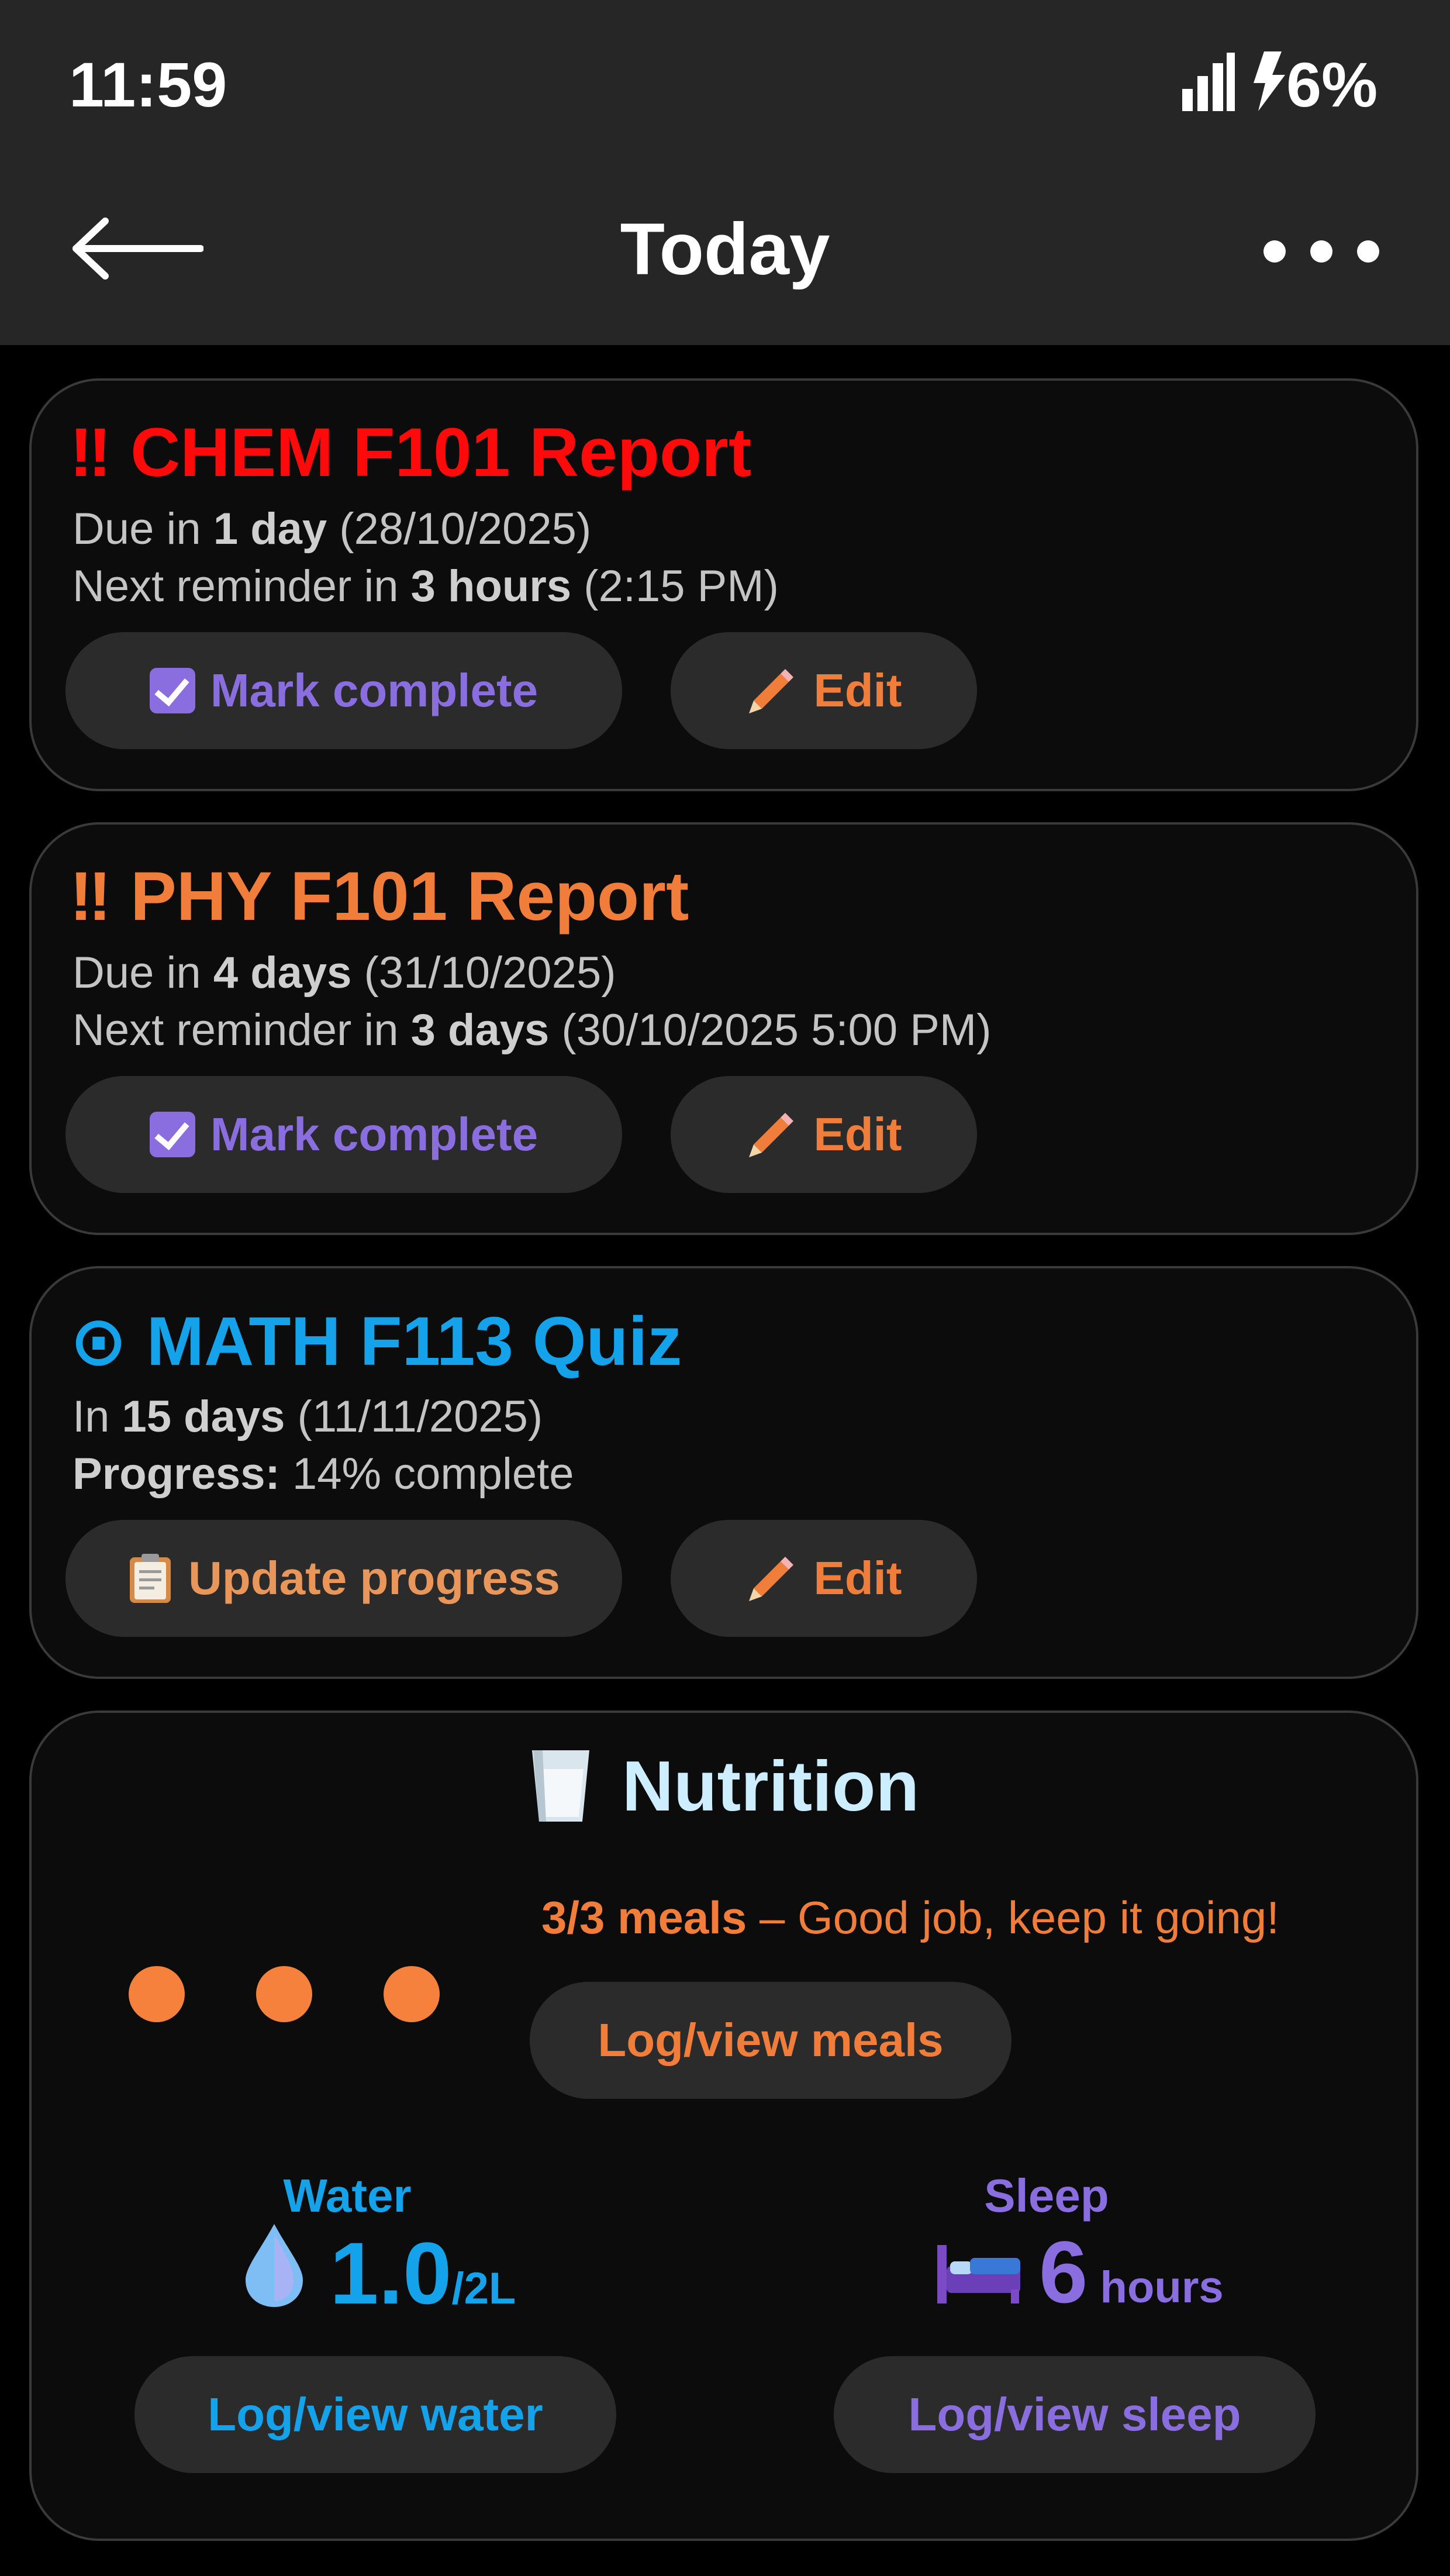  Describe the element at coordinates (375, 2415) in the screenshot. I see `log-view-water-button: Log/view water` at that location.